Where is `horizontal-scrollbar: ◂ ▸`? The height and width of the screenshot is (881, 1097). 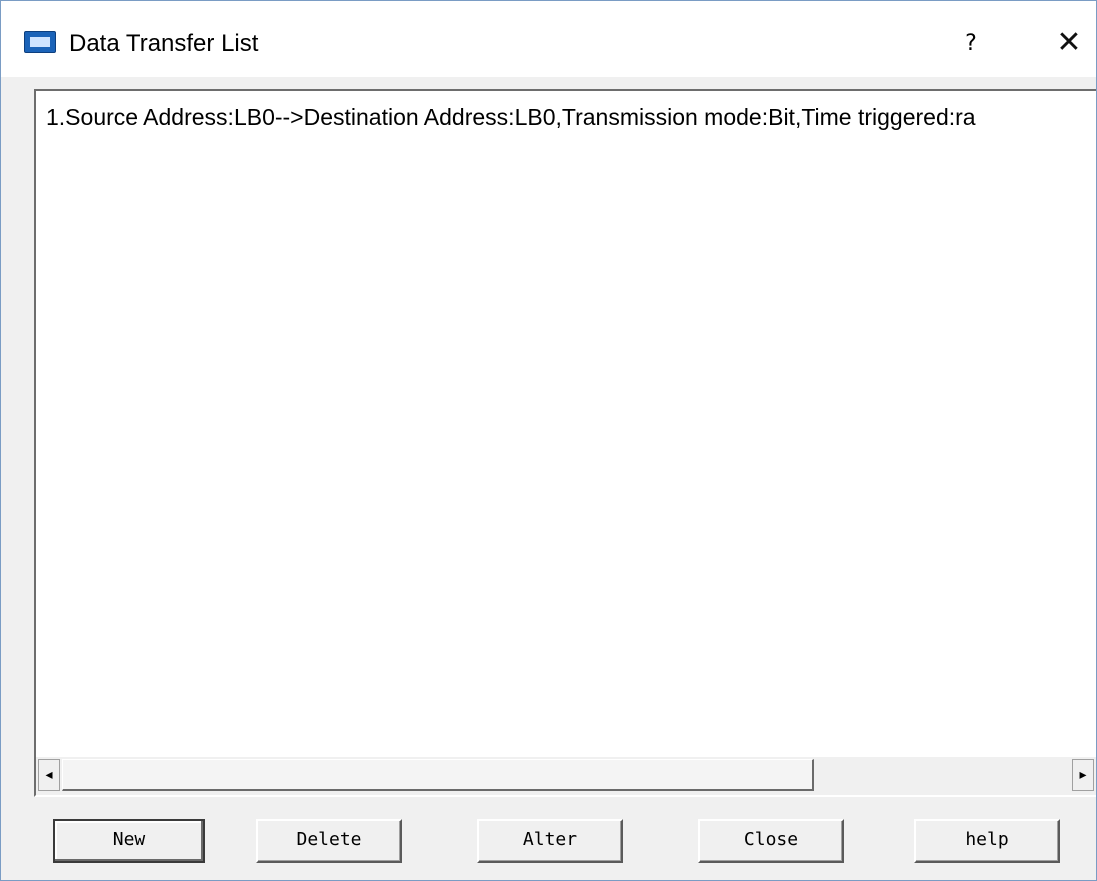 horizontal-scrollbar: ◂ ▸ is located at coordinates (566, 776).